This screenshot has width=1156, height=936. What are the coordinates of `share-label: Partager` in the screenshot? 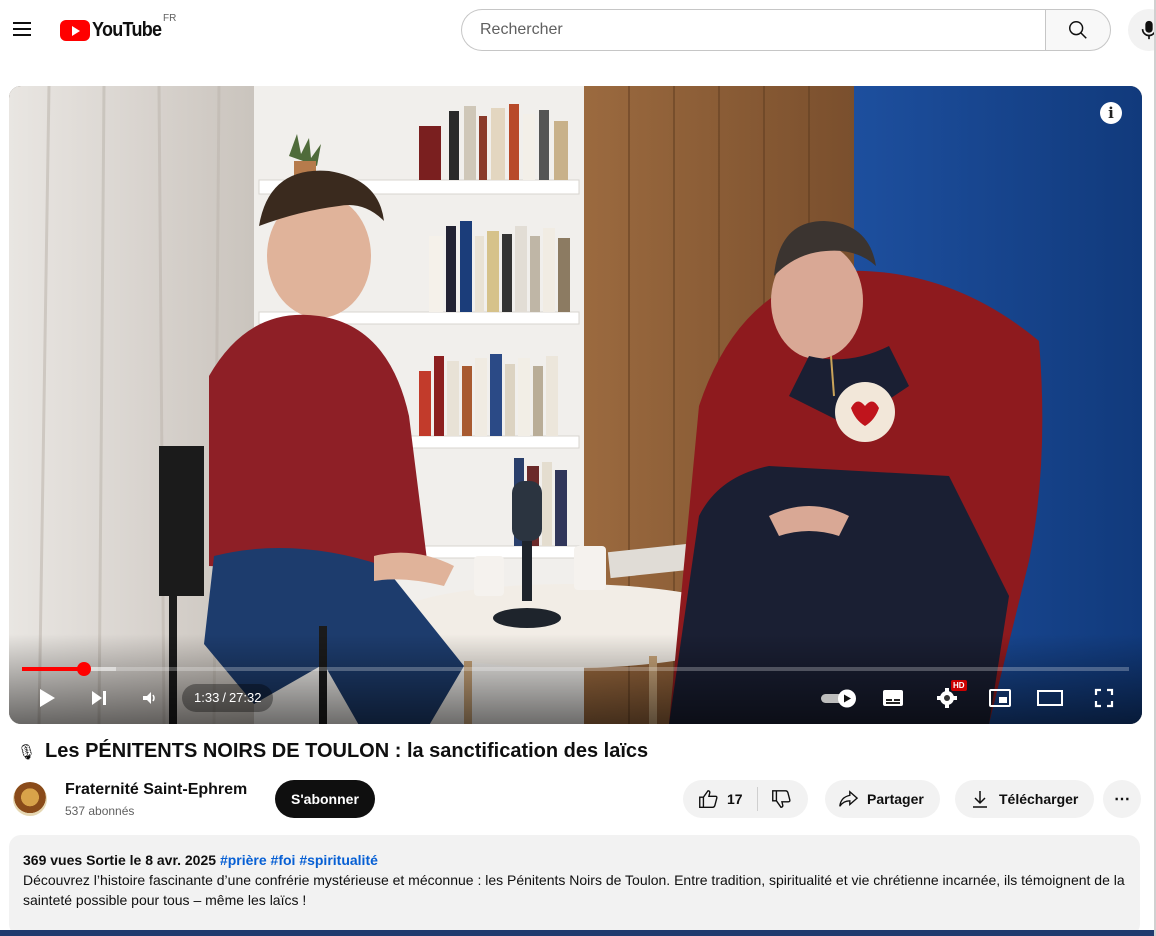 It's located at (895, 799).